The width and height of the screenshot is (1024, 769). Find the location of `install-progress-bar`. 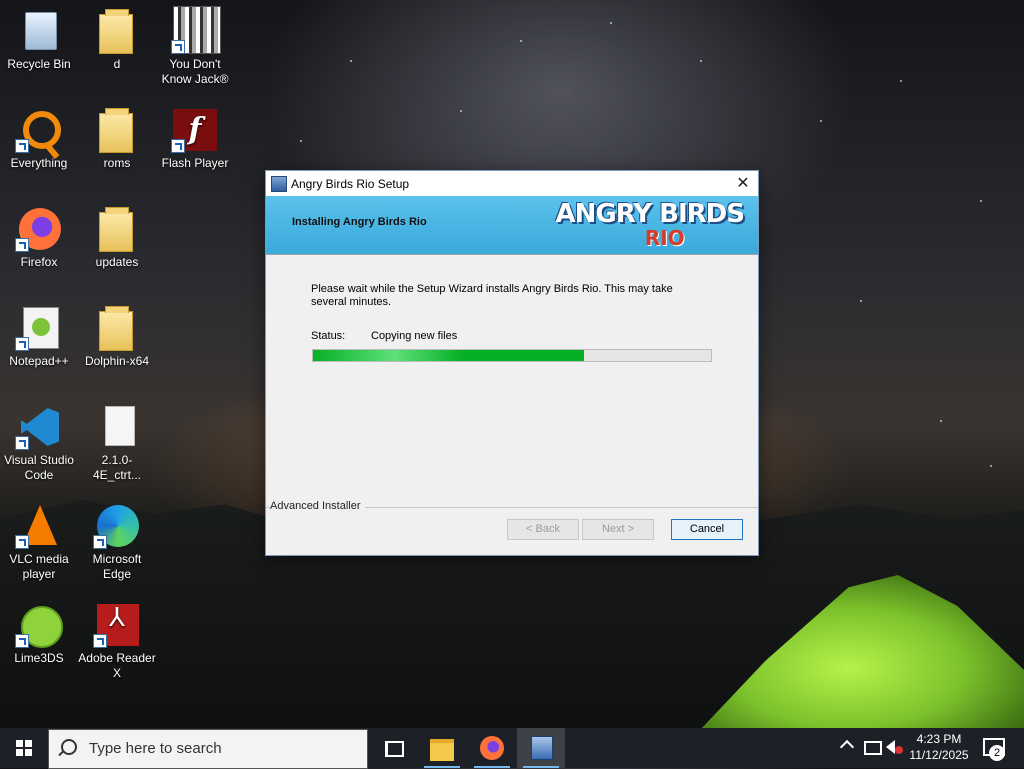

install-progress-bar is located at coordinates (512, 355).